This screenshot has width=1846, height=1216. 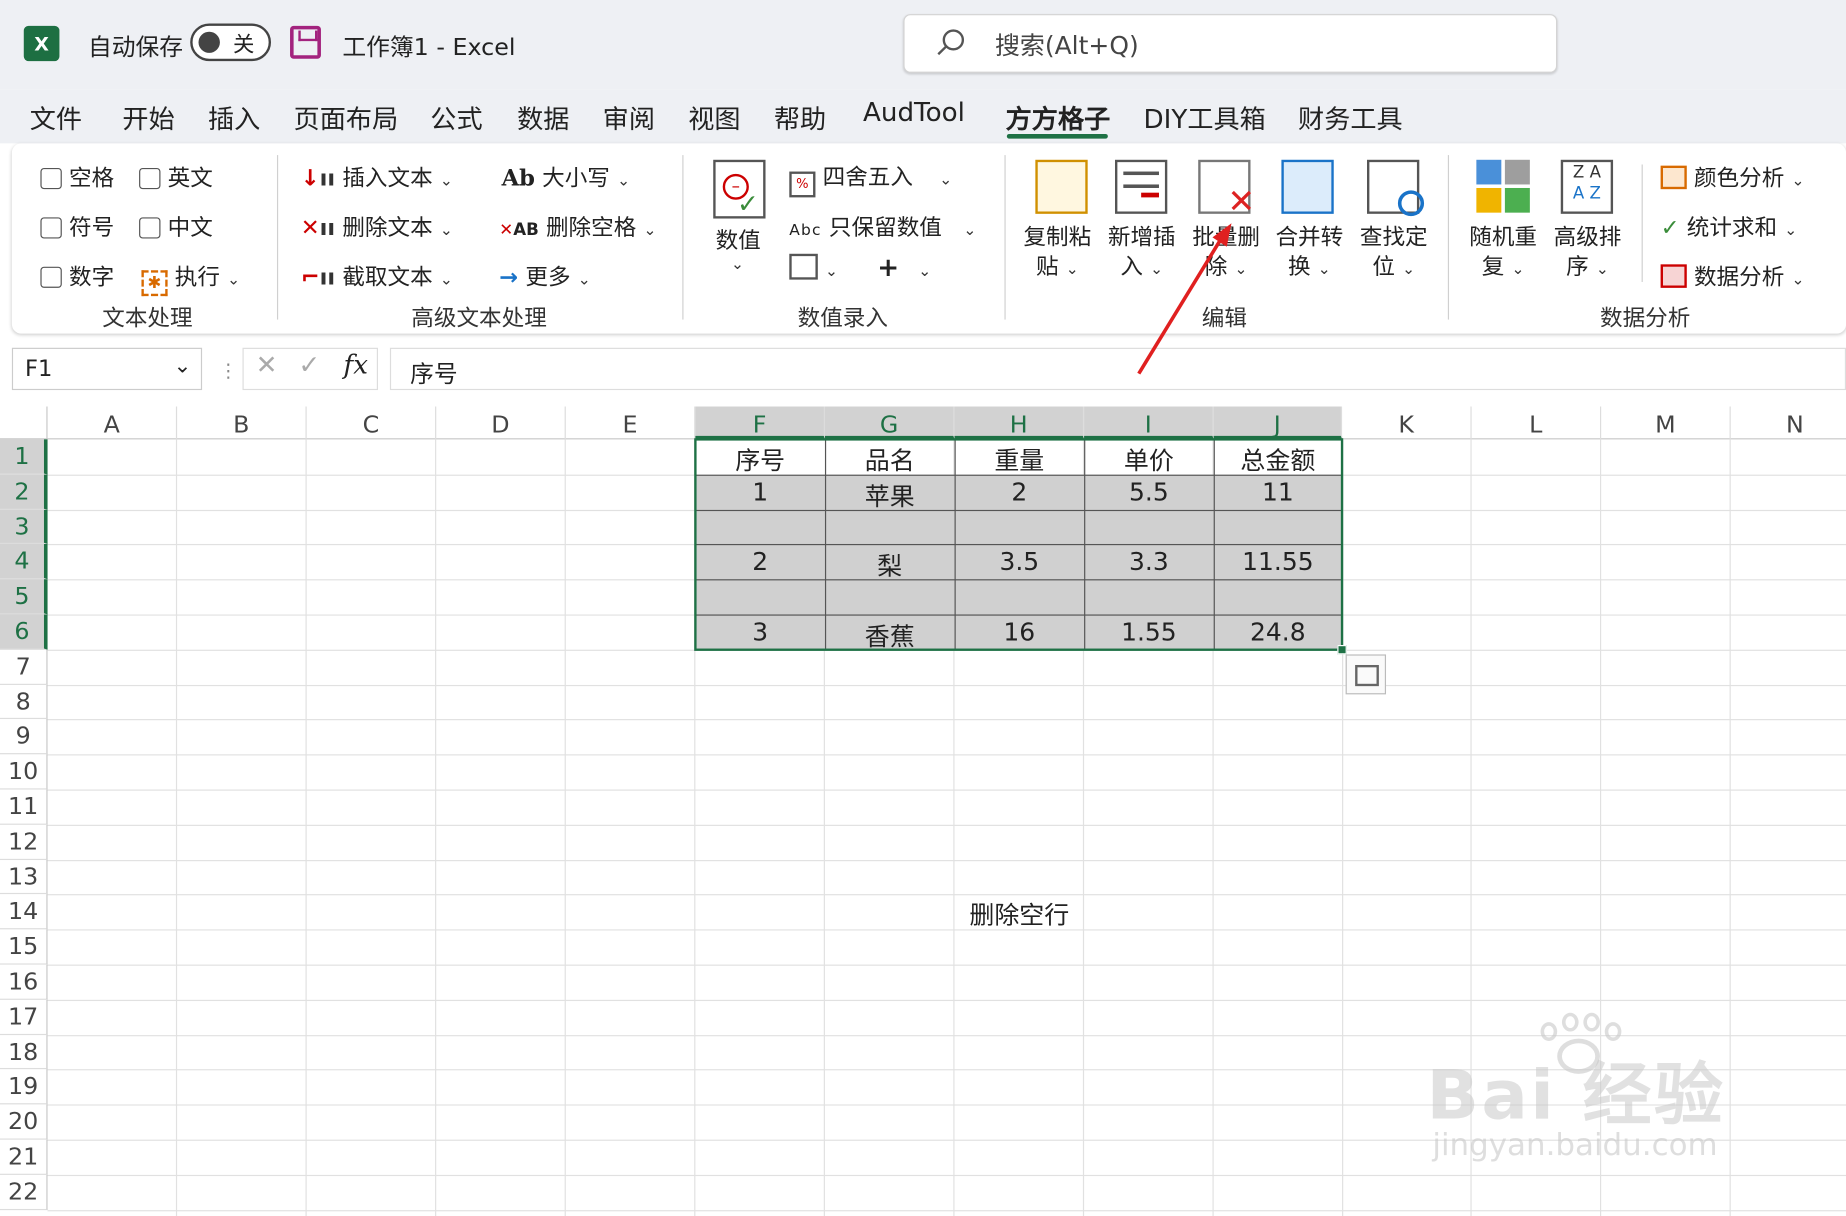 I want to click on table-header-cell: 单价, so click(x=1149, y=459).